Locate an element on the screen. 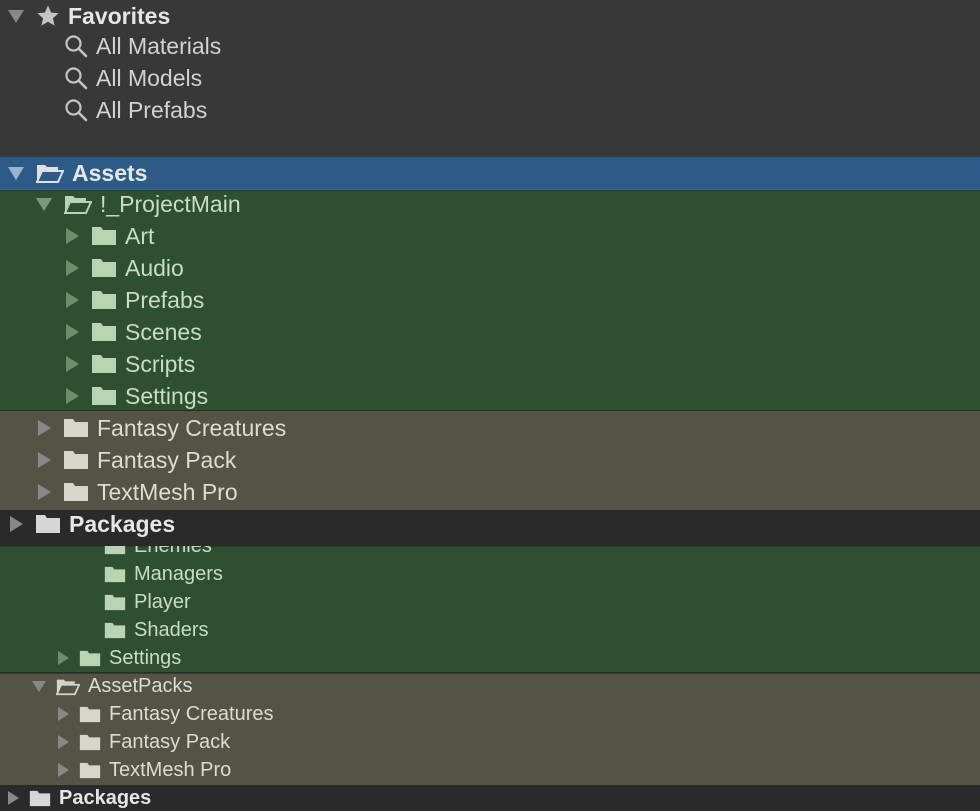 This screenshot has height=811, width=980. folder-row: Scripts is located at coordinates (490, 364).